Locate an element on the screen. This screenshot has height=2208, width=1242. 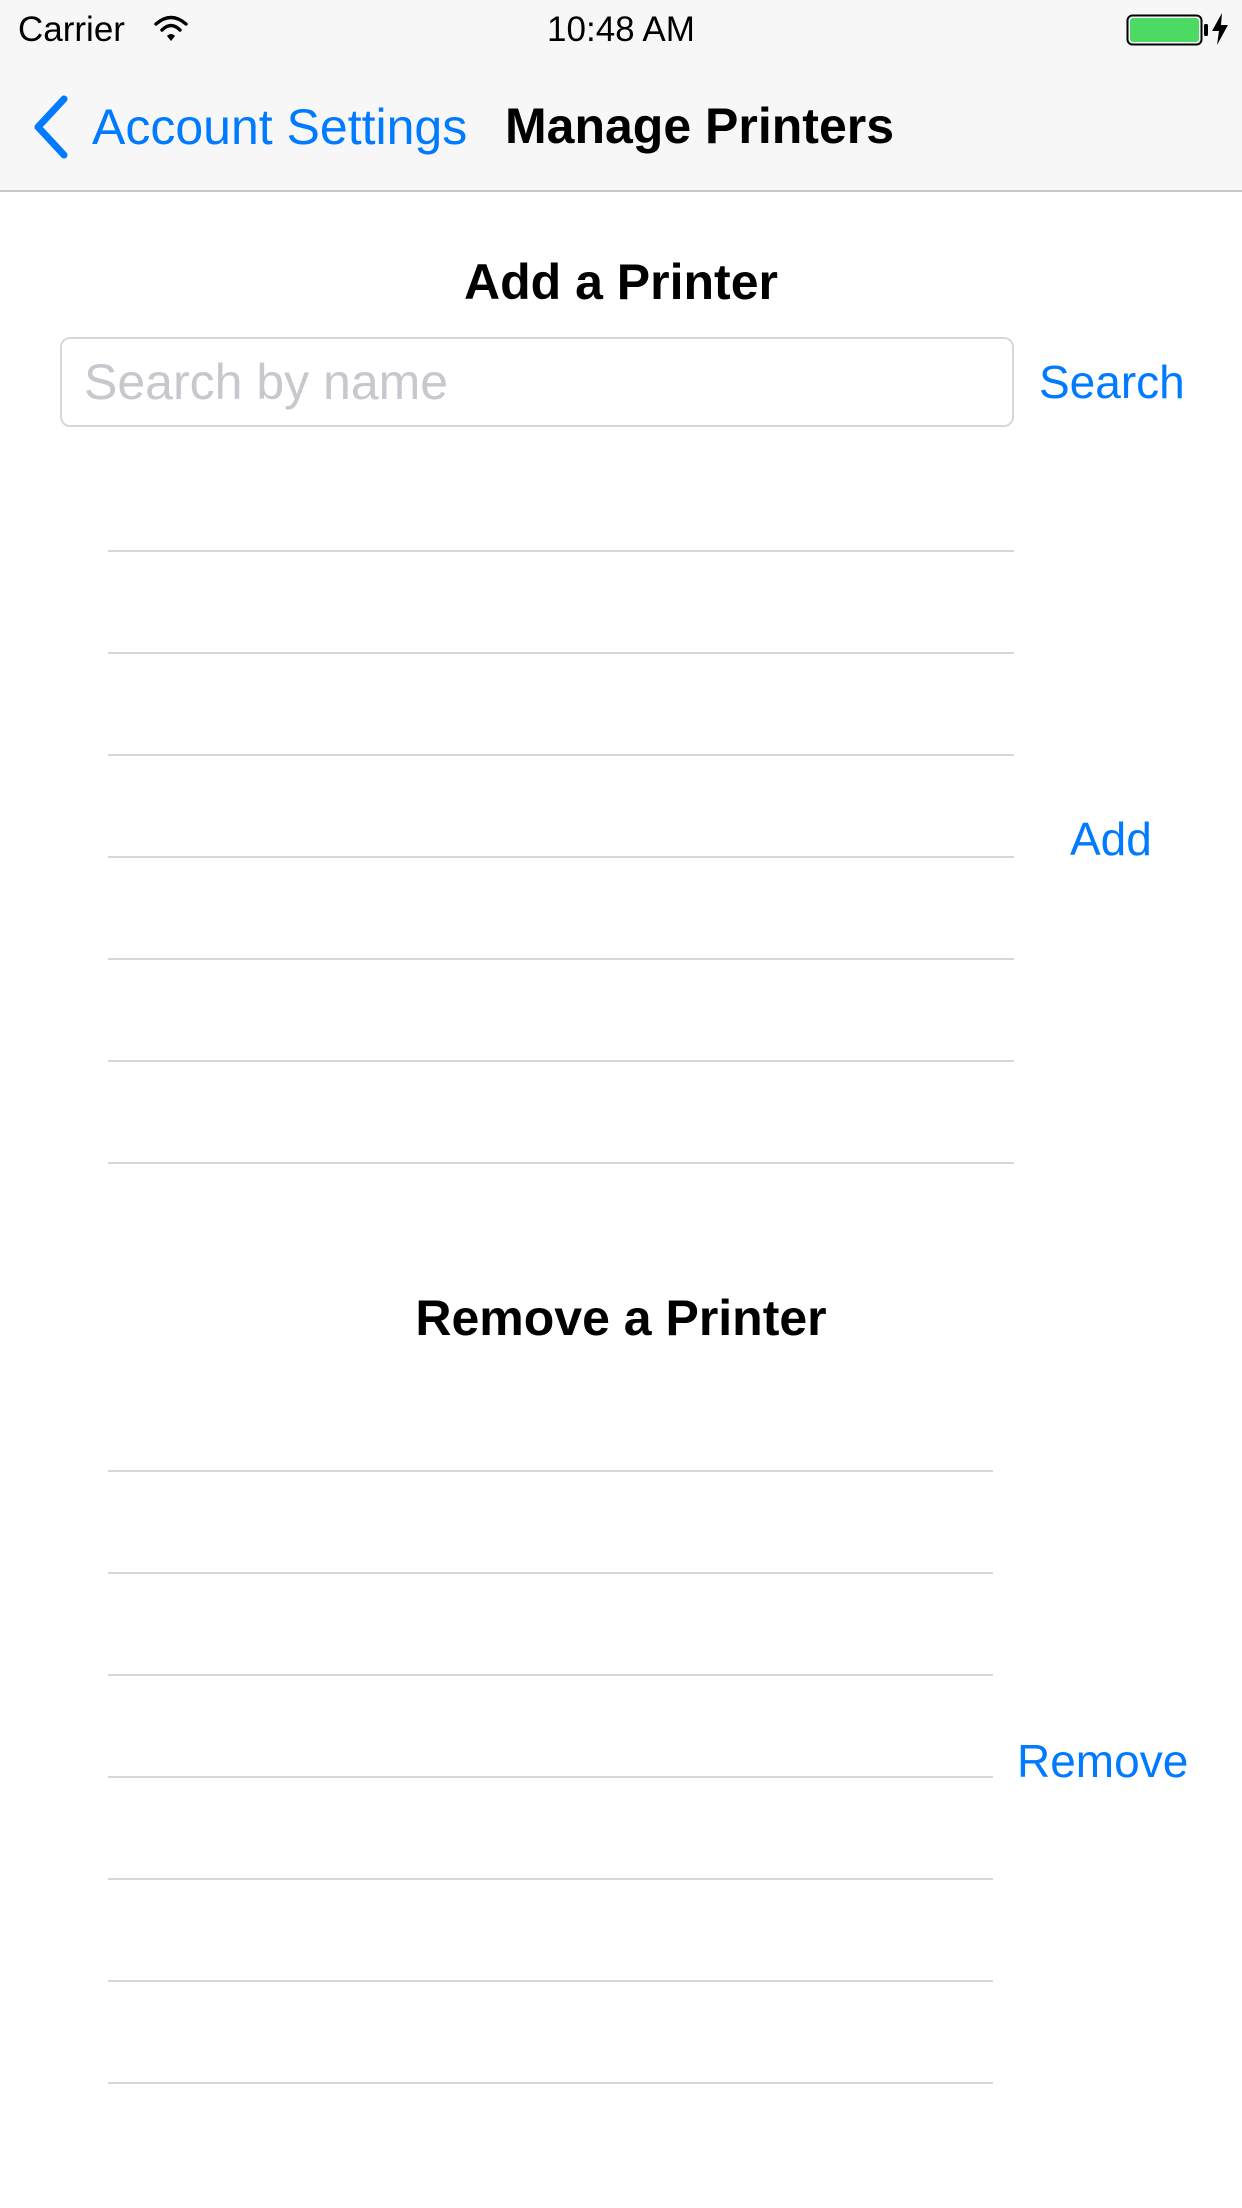
back-button-label: Account Settings is located at coordinates (280, 127).